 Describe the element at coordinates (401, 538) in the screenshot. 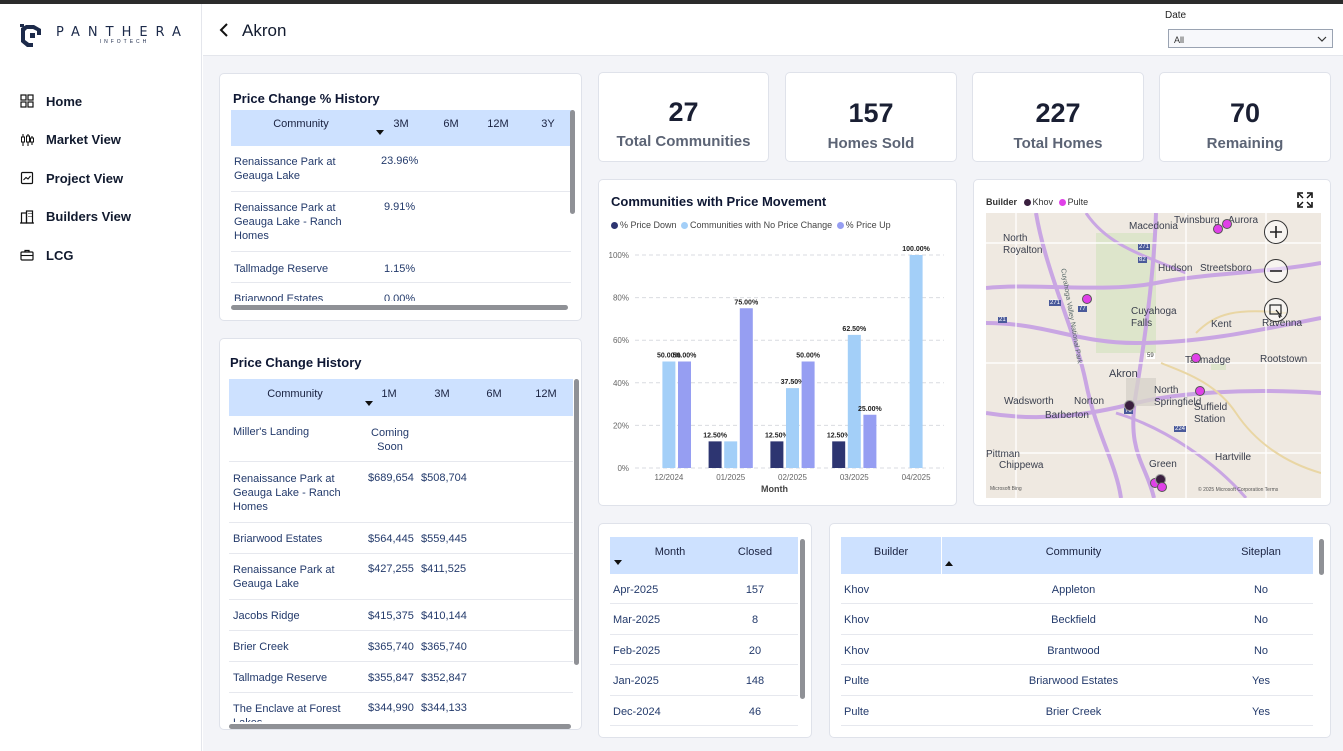

I see `table-row: Briarwood Estates $564,445 $559,445` at that location.